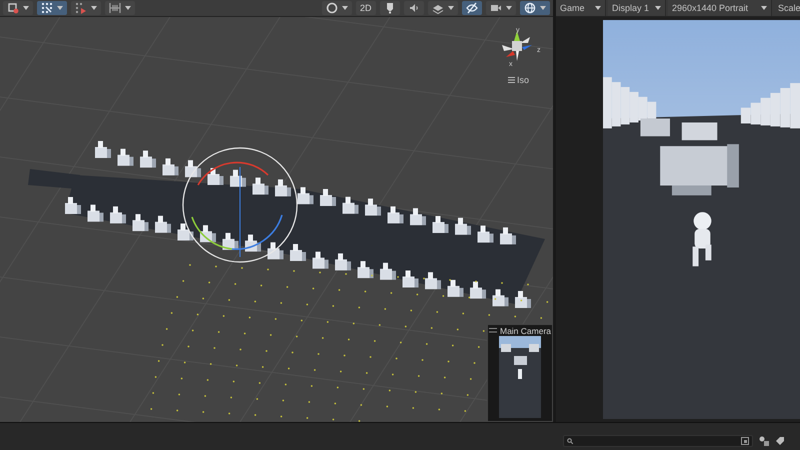 The height and width of the screenshot is (450, 800). I want to click on search-icon, so click(570, 441).